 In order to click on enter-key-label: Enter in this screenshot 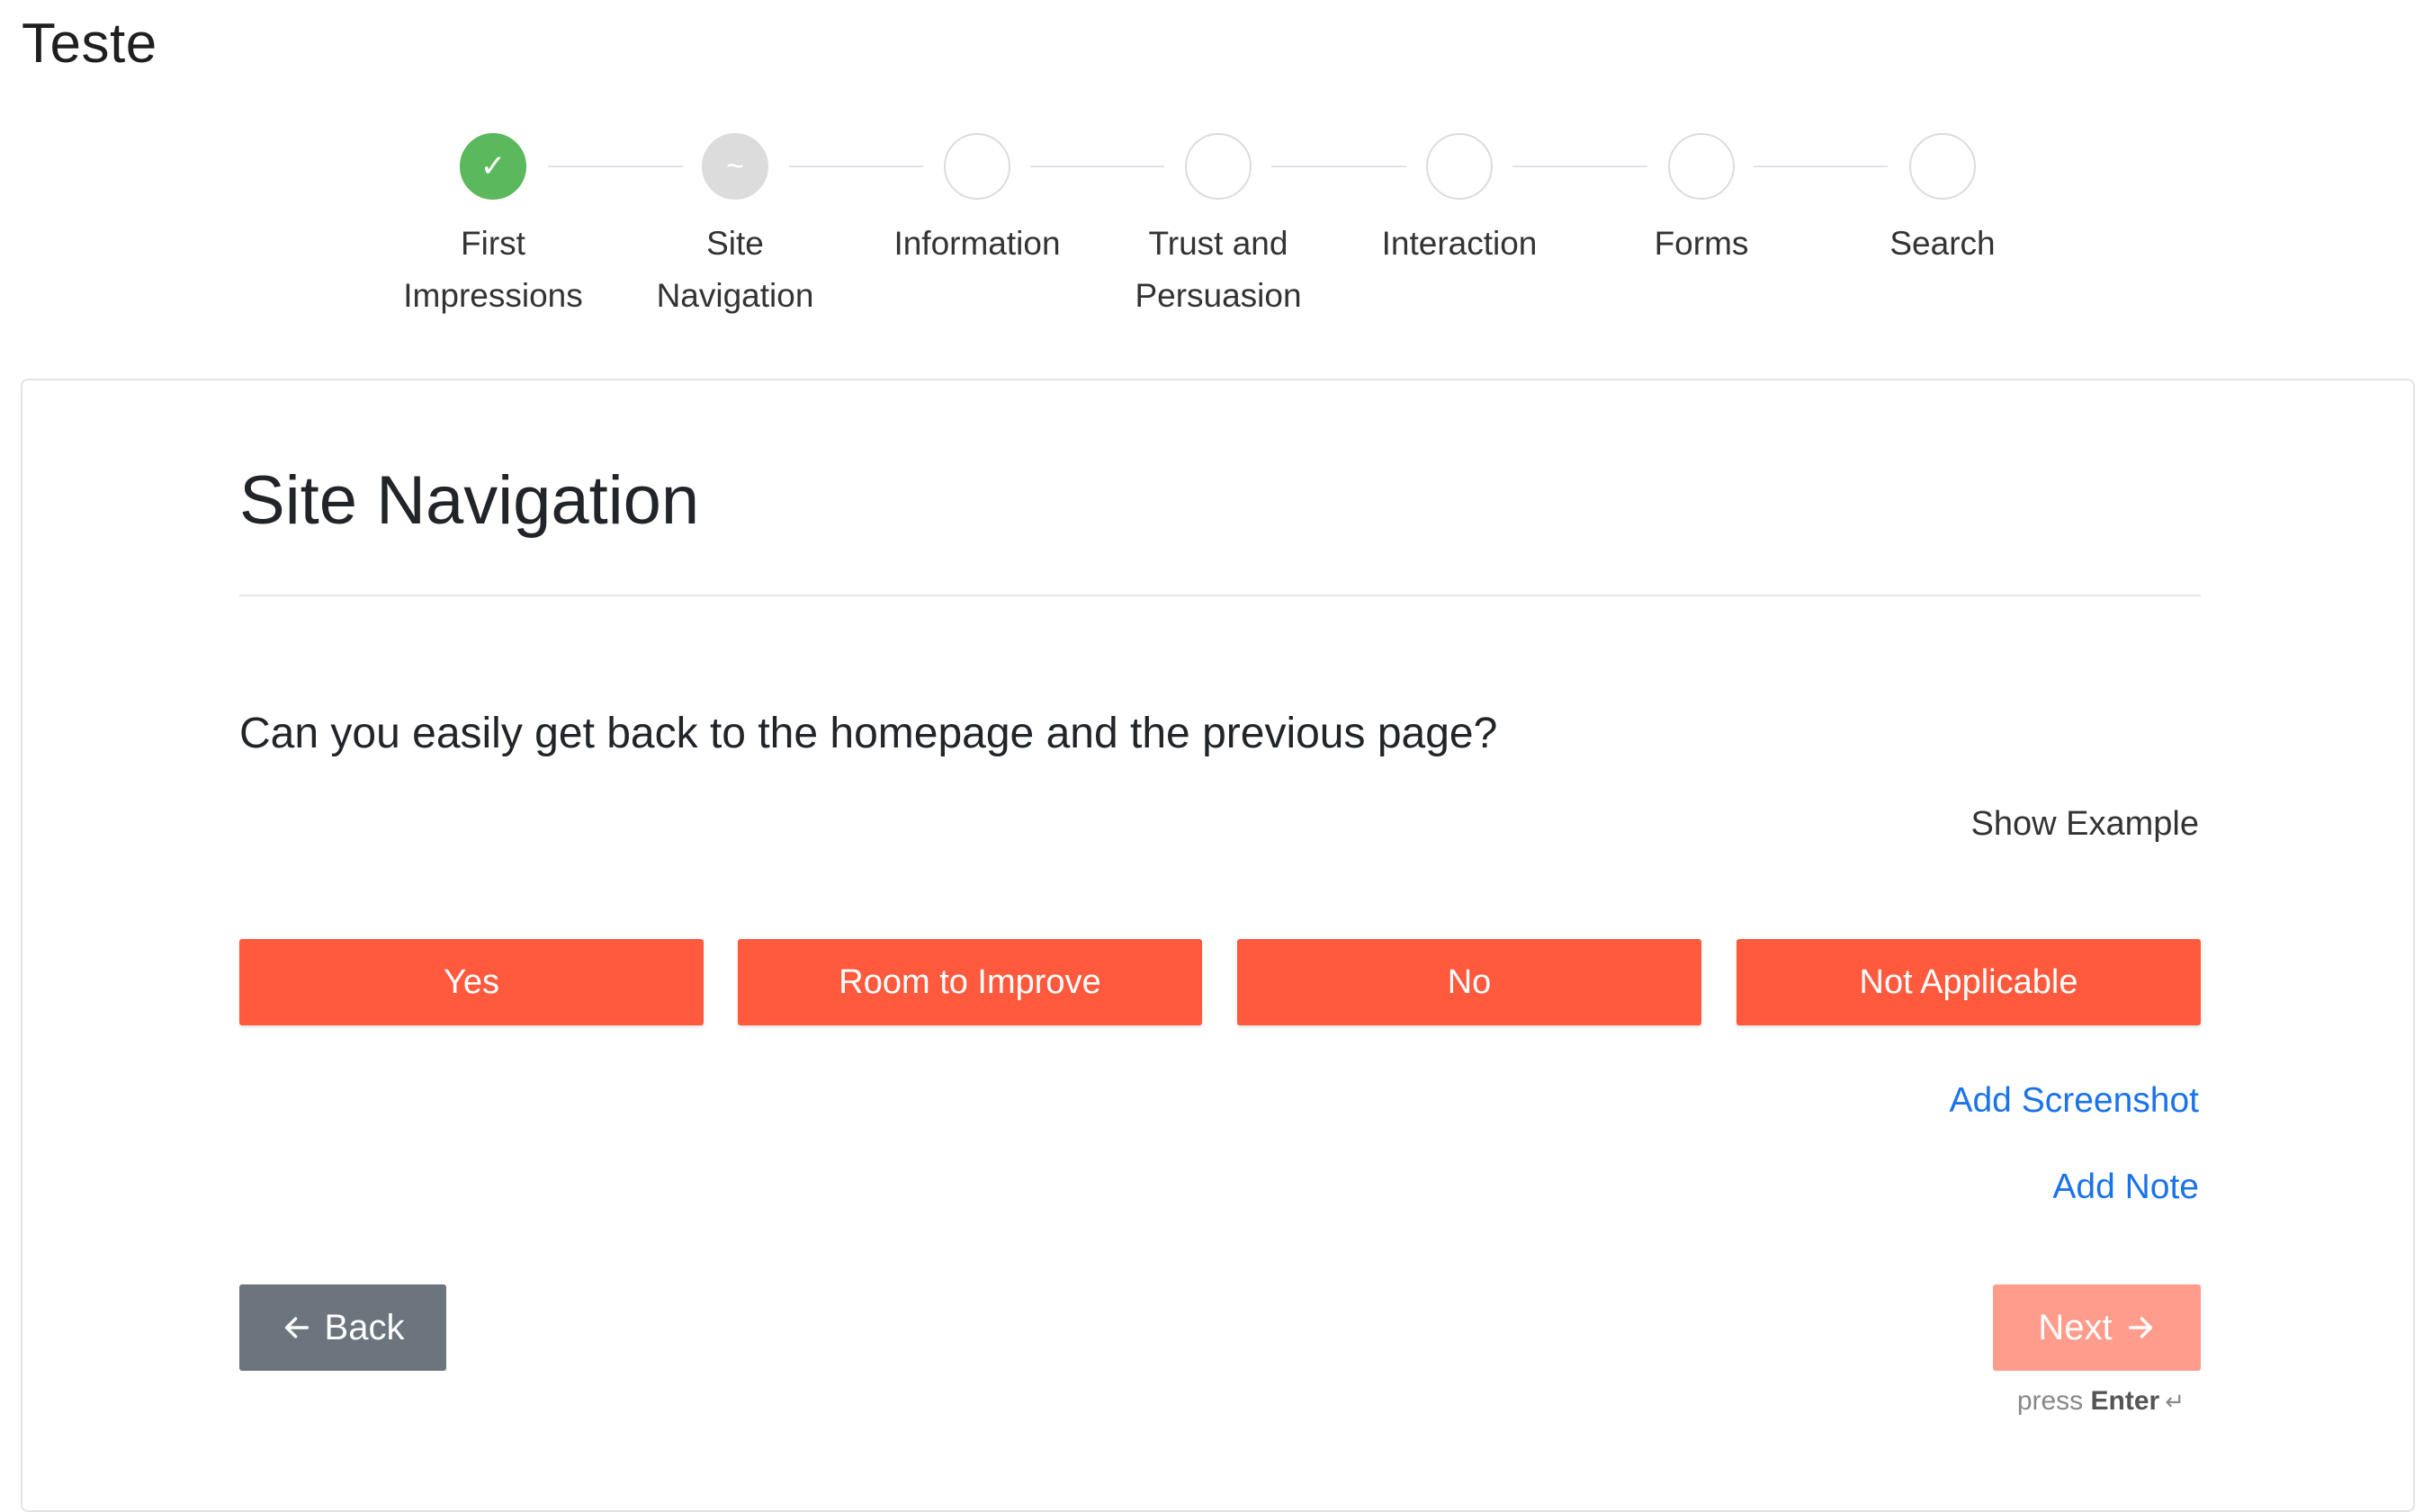, I will do `click(2125, 1401)`.